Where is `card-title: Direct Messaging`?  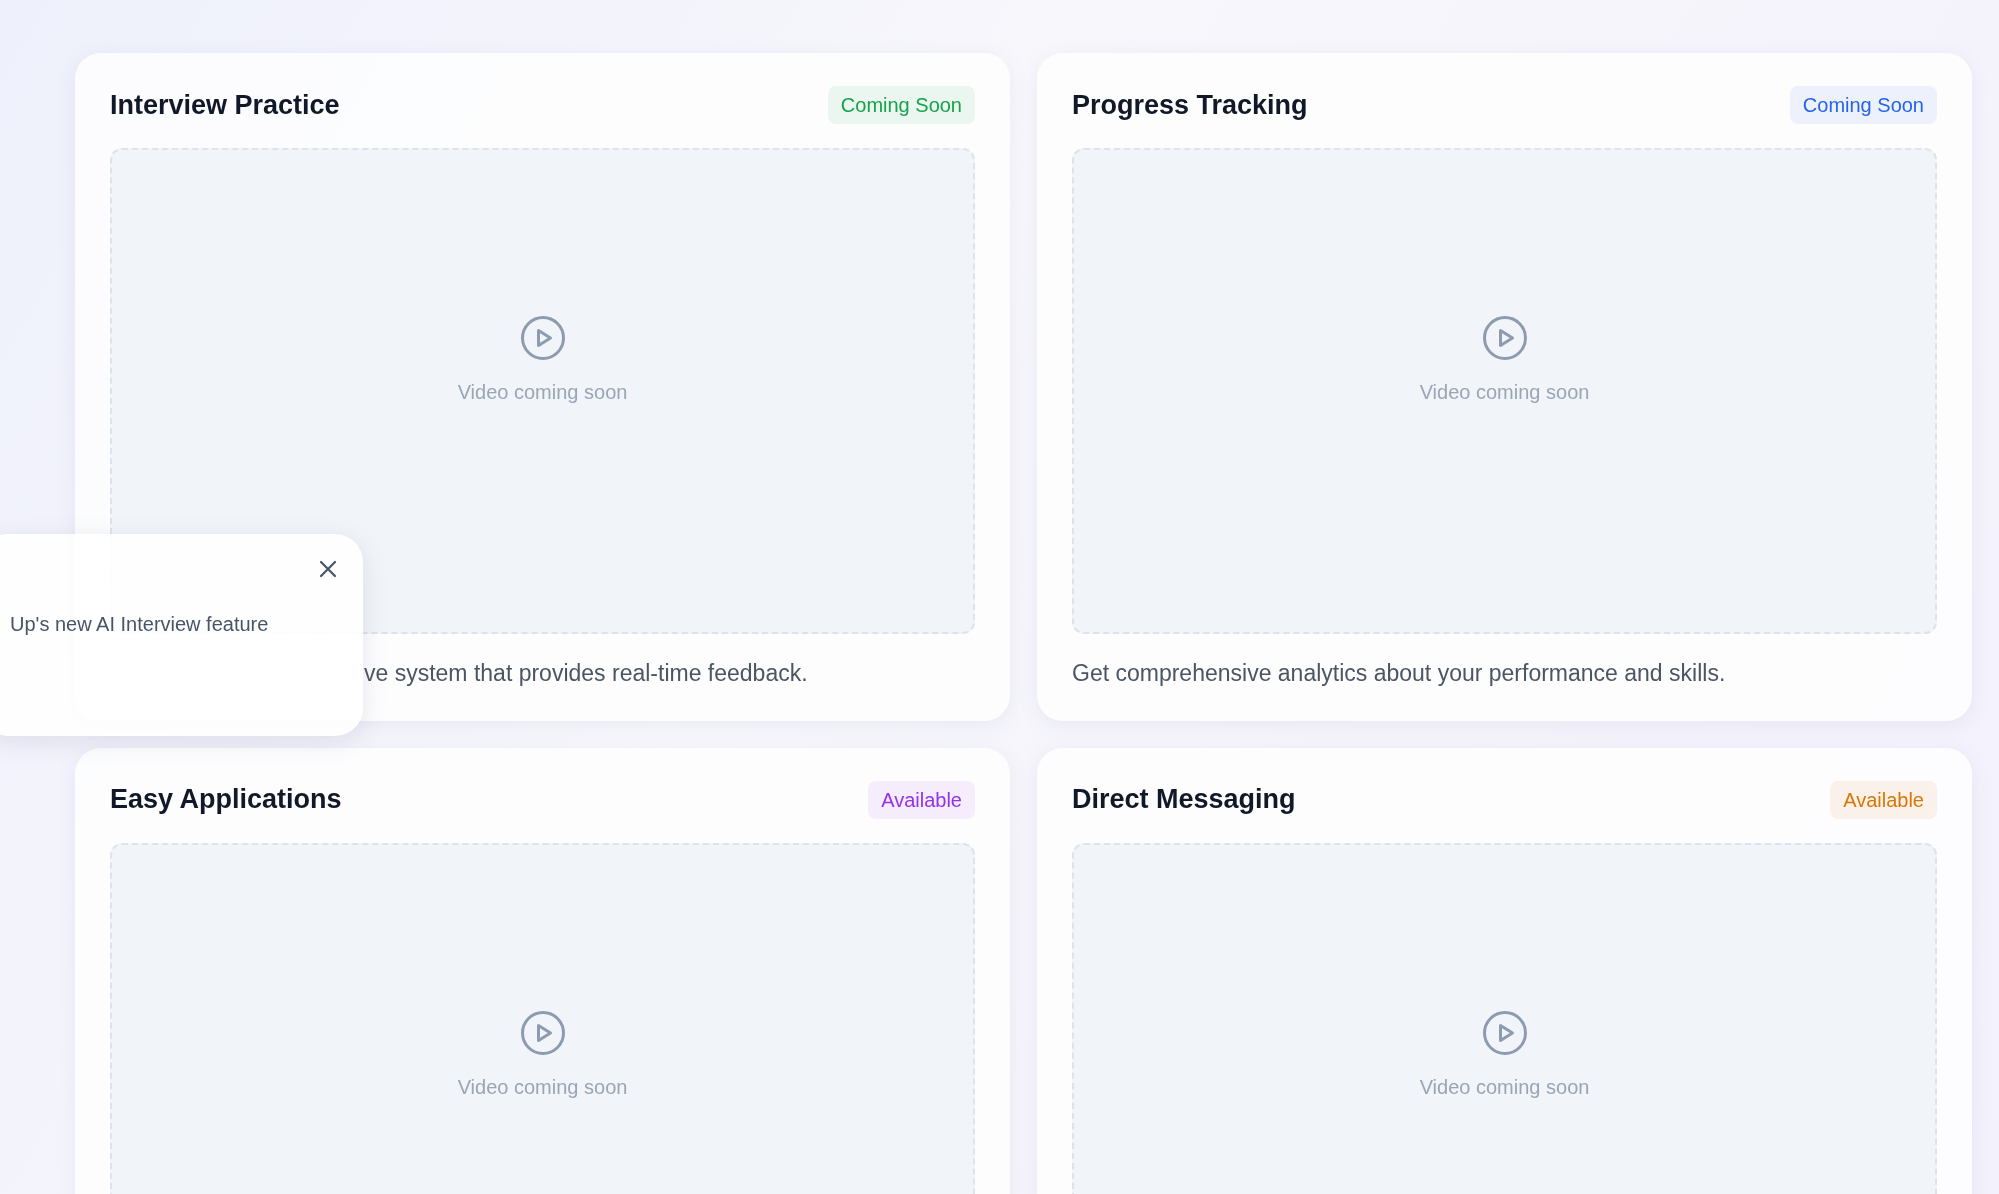 card-title: Direct Messaging is located at coordinates (1184, 800).